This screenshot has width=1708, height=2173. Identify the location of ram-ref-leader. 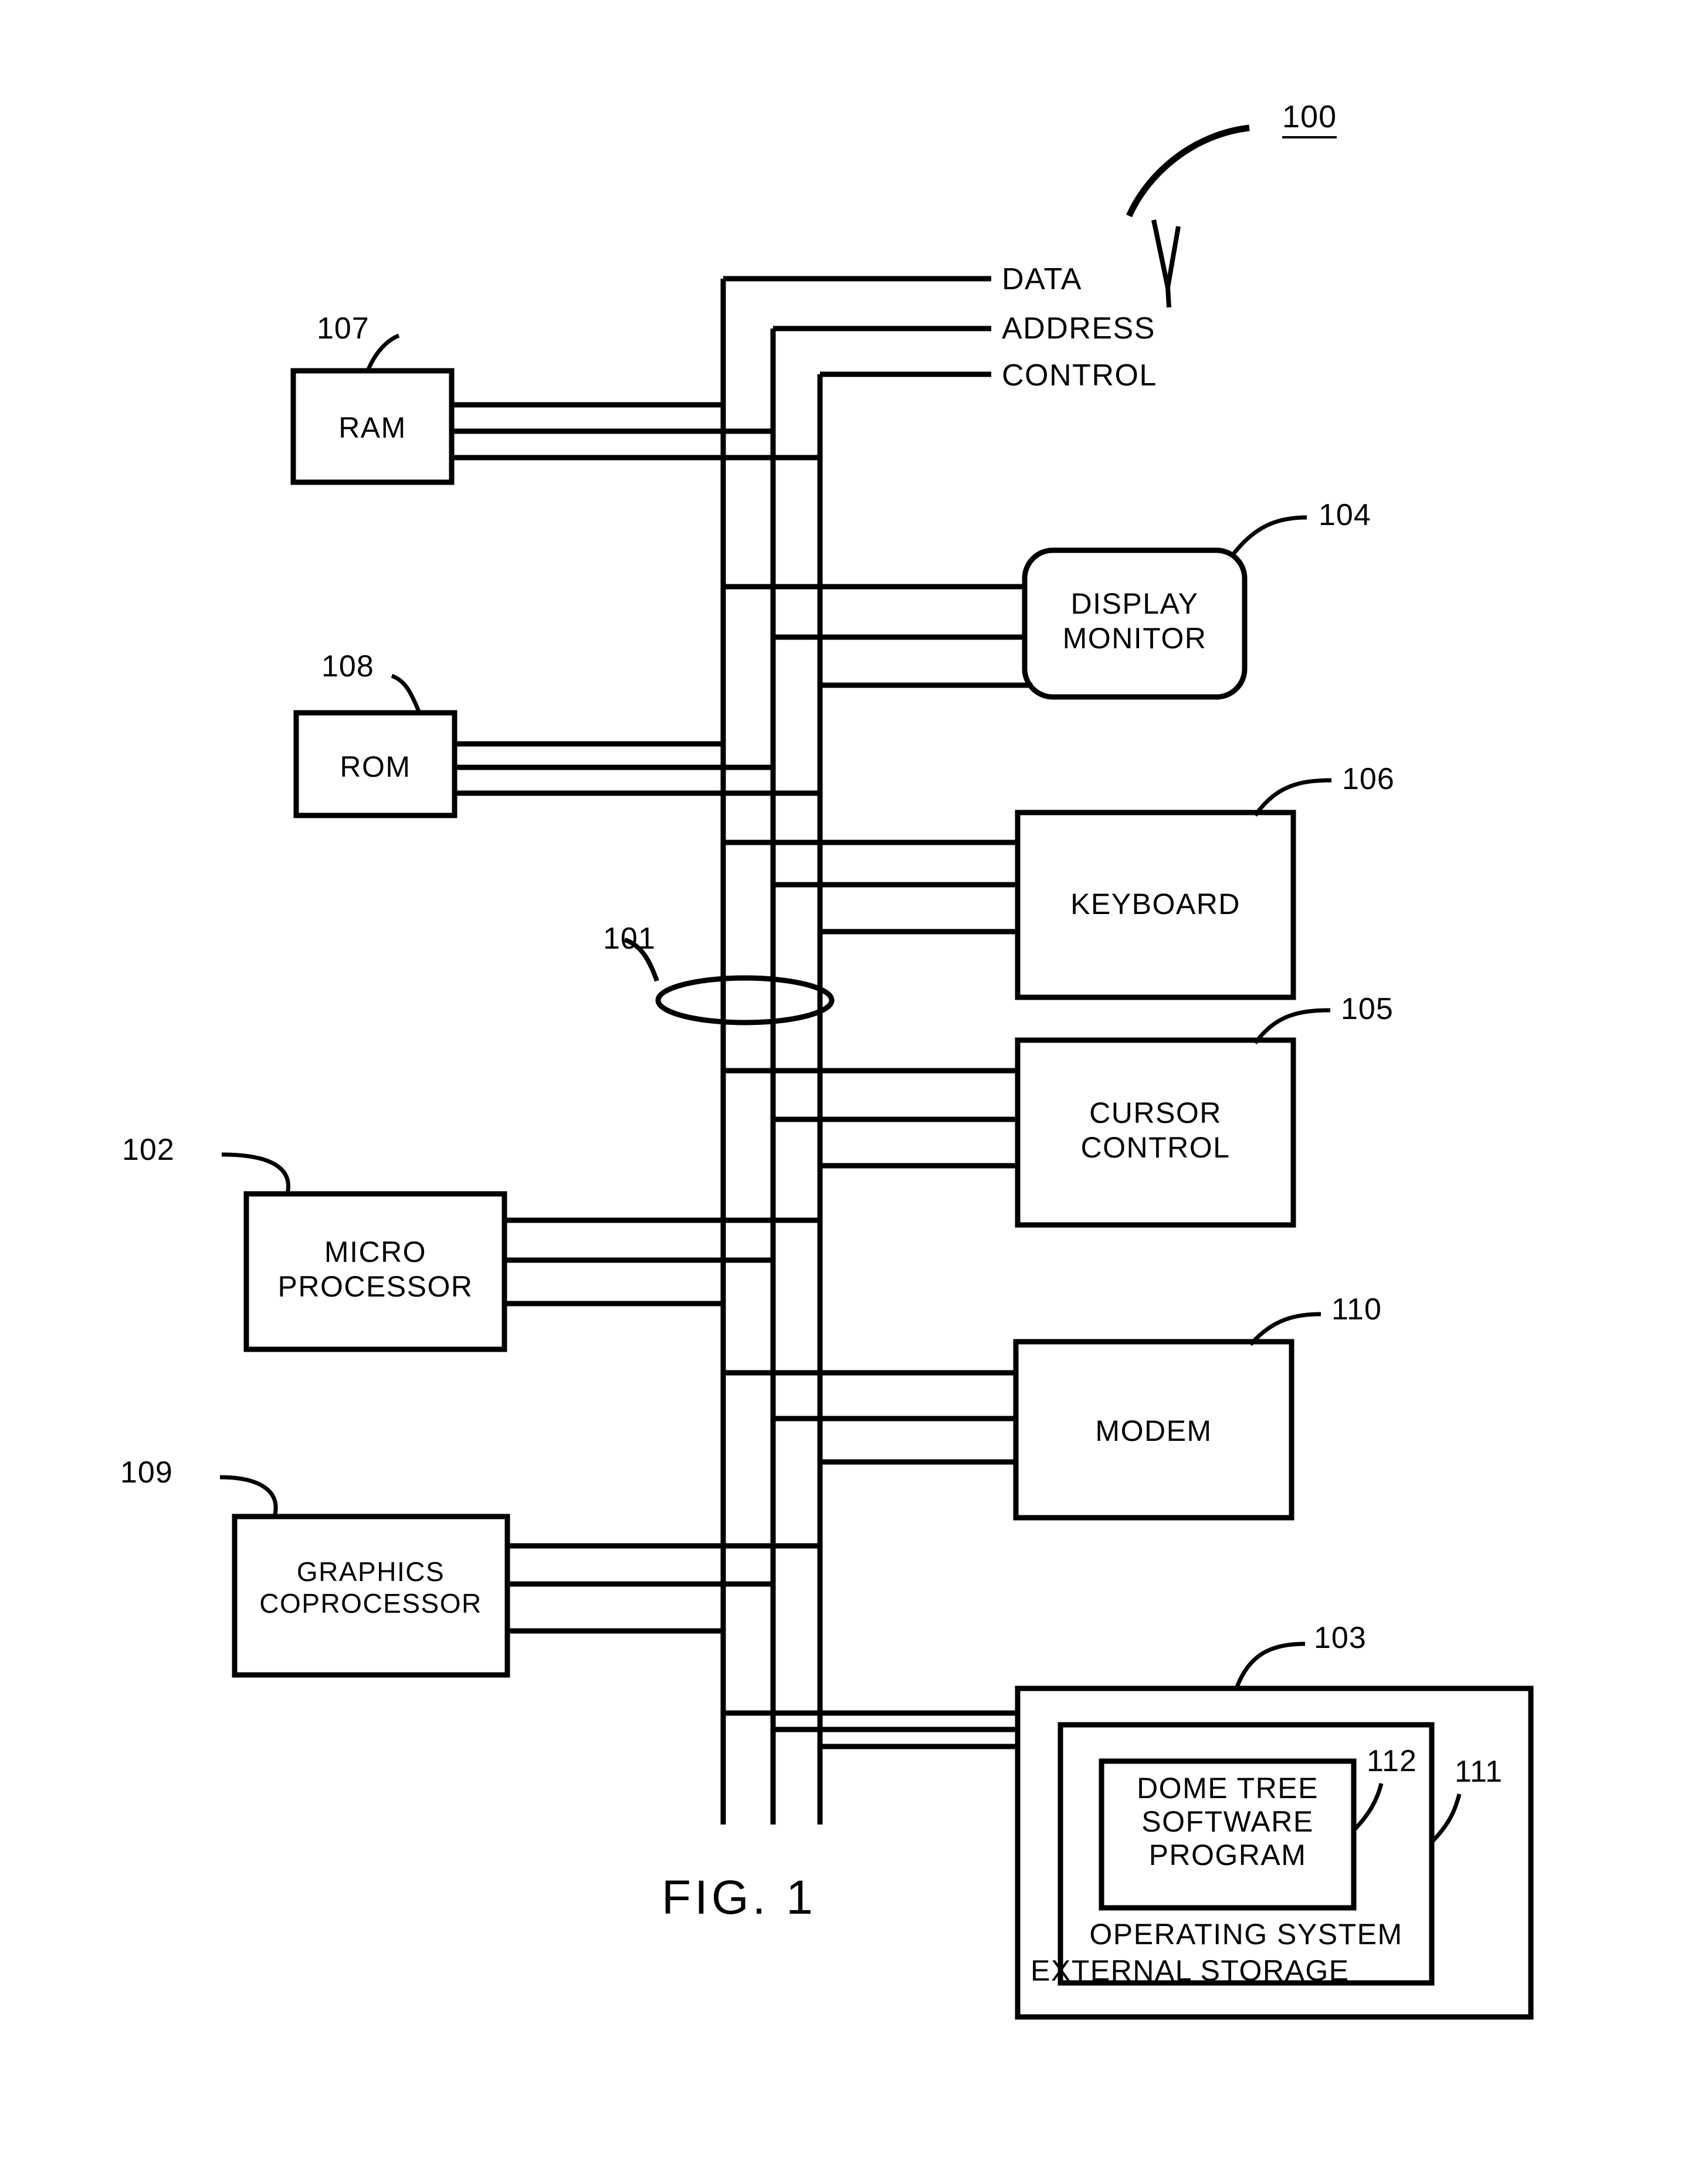
(382, 352).